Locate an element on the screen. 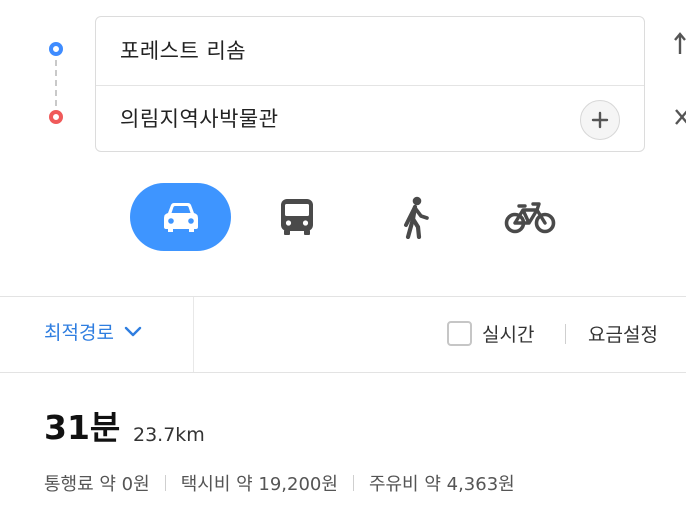  origin-field: 포레스트 리솜 is located at coordinates (370, 51).